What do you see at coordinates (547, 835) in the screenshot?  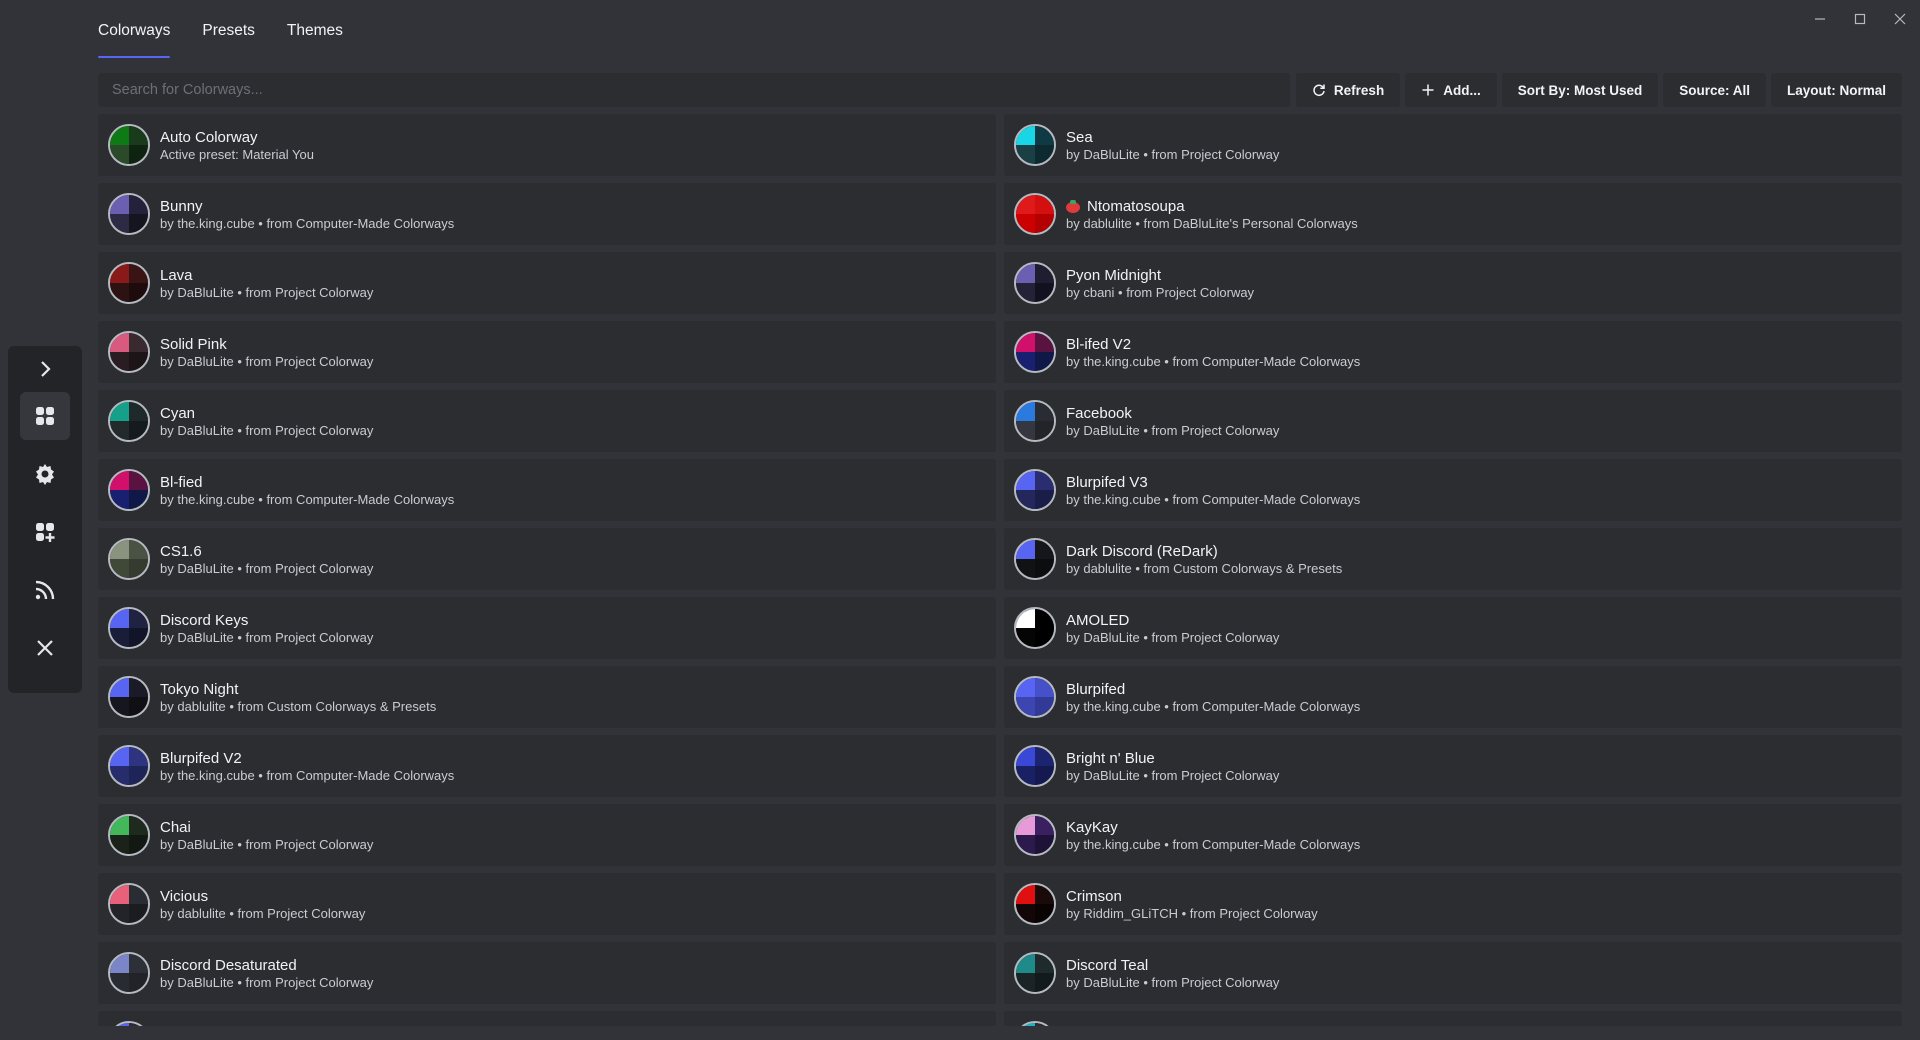 I see `colorway-card: Chai by DaBluLite • from Project Colorway` at bounding box center [547, 835].